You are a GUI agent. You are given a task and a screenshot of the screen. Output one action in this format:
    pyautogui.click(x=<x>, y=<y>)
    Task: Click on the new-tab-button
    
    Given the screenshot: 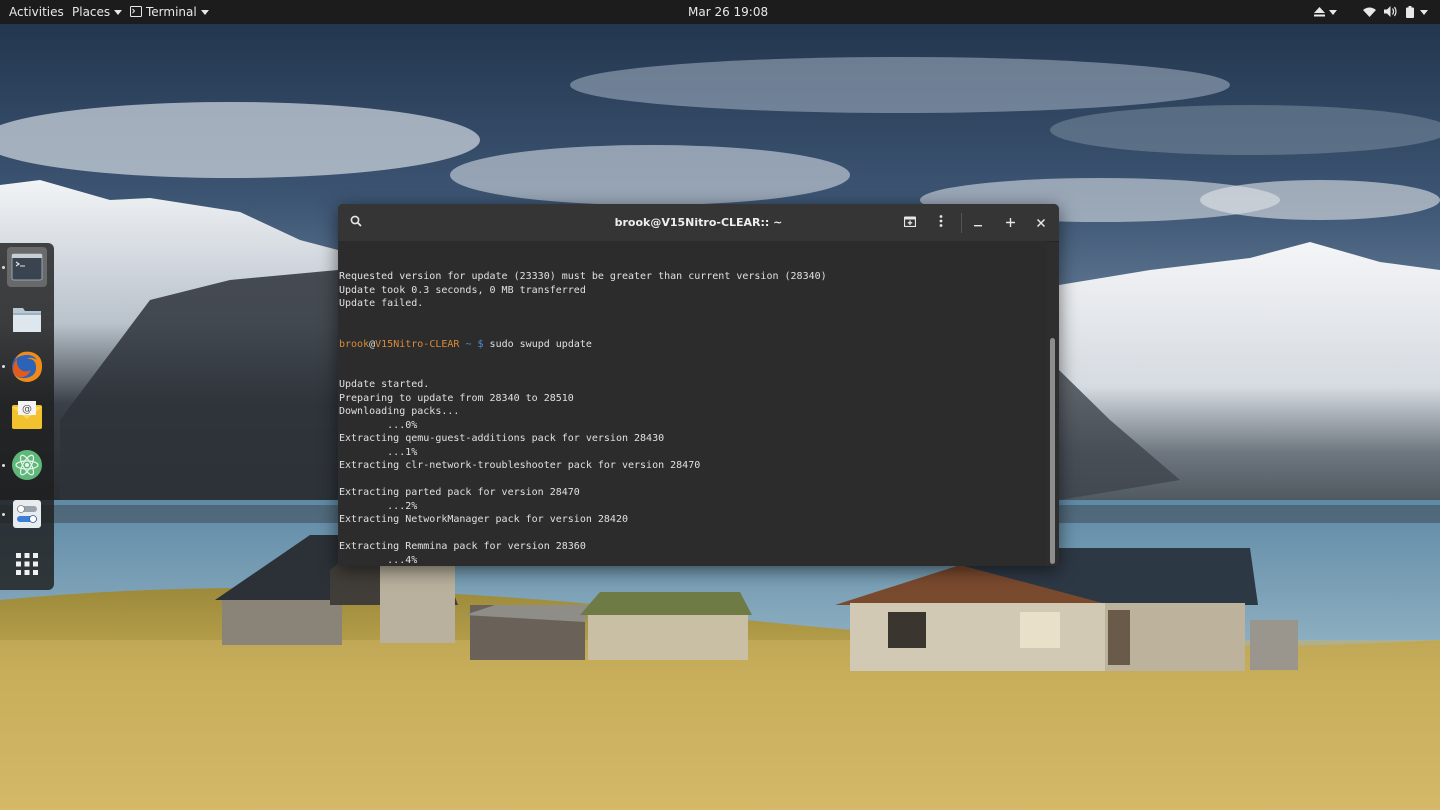 What is the action you would take?
    pyautogui.click(x=910, y=223)
    